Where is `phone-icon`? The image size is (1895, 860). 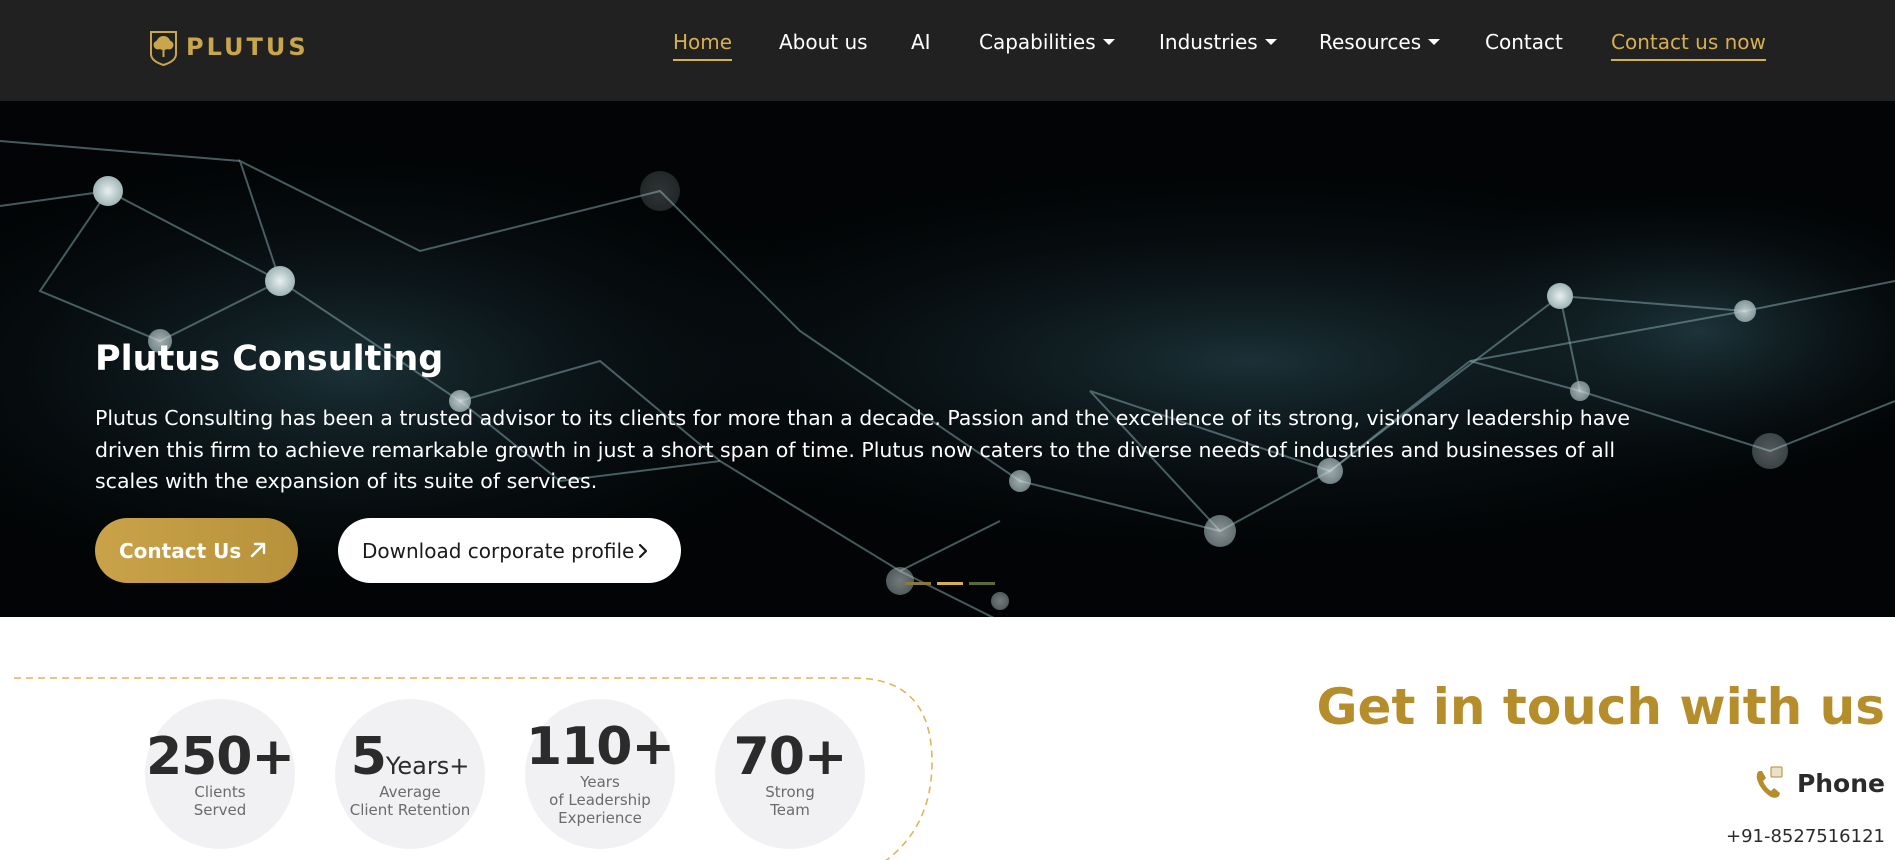 phone-icon is located at coordinates (1769, 782).